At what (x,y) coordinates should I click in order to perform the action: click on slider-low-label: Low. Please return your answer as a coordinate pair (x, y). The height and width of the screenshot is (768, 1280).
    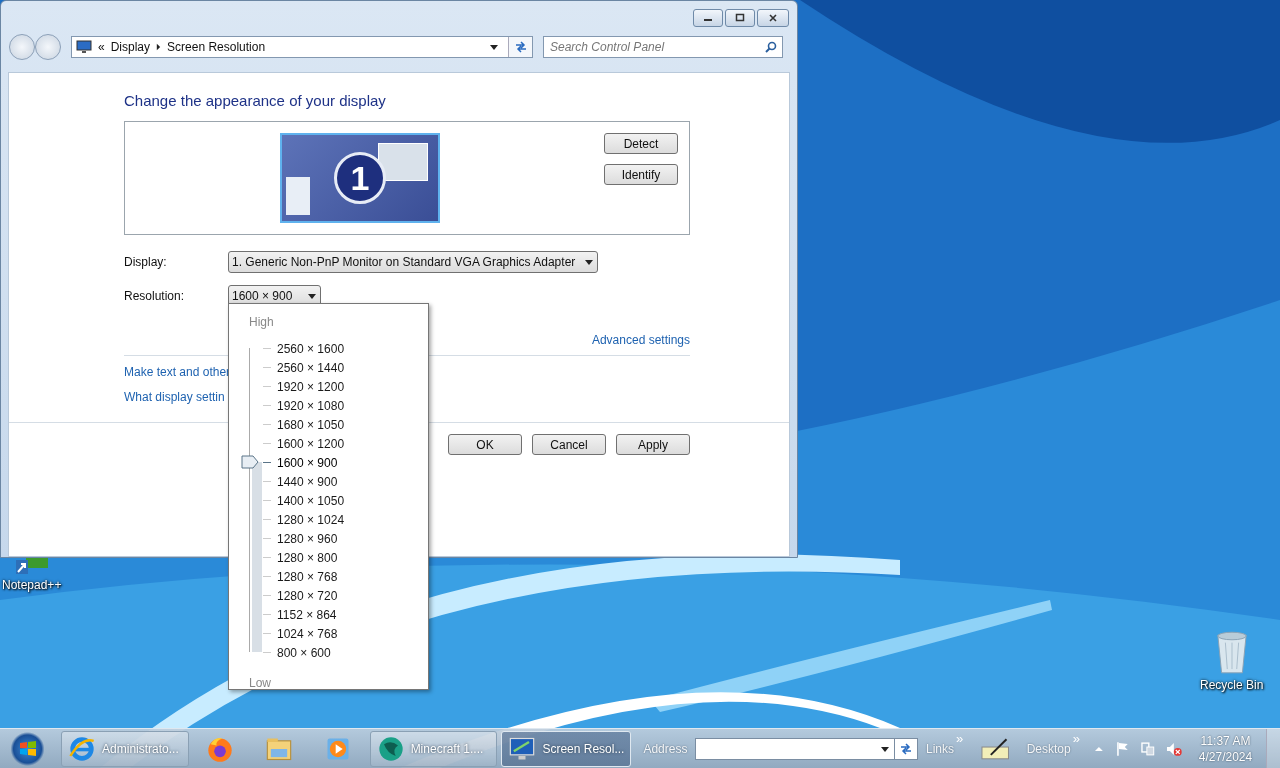
    Looking at the image, I should click on (260, 683).